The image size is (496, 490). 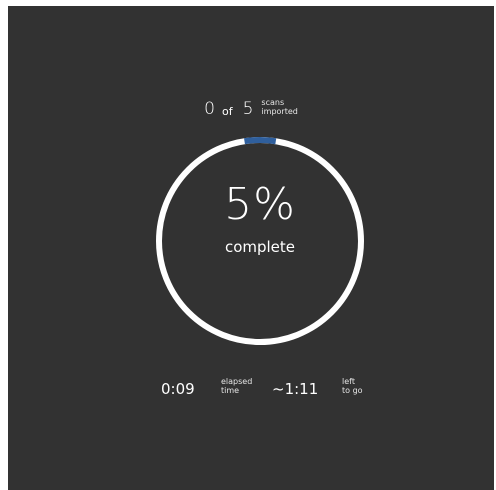 I want to click on elapsed-time-value: 0:09, so click(x=178, y=389).